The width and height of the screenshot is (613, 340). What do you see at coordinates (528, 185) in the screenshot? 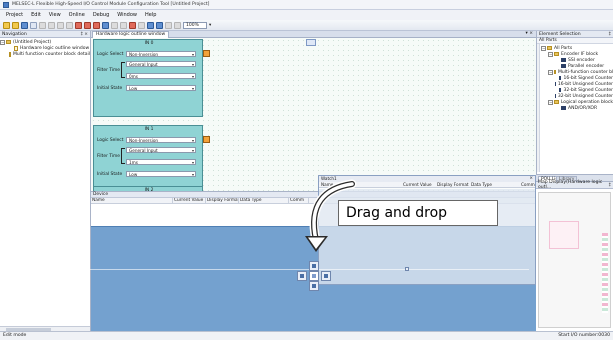
I see `float-col-comment: Comm` at bounding box center [528, 185].